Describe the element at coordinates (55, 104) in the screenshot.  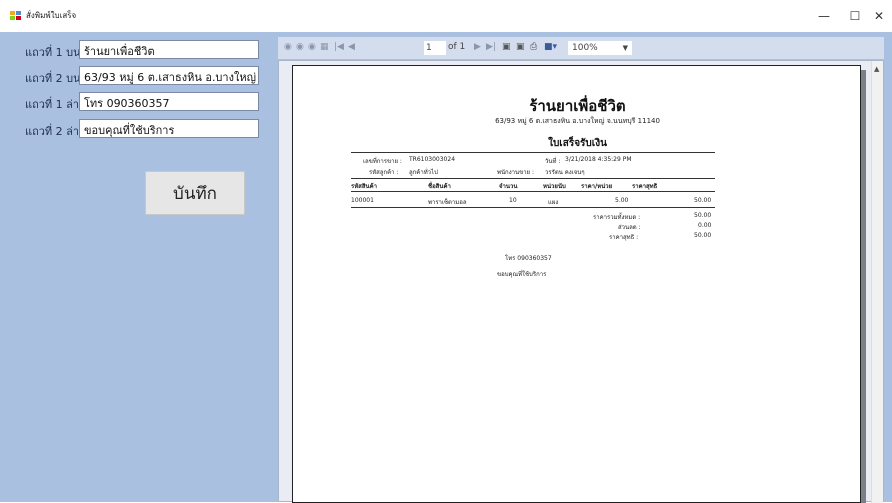
I see `line3-label: แถวที่ 1 ล่าง` at that location.